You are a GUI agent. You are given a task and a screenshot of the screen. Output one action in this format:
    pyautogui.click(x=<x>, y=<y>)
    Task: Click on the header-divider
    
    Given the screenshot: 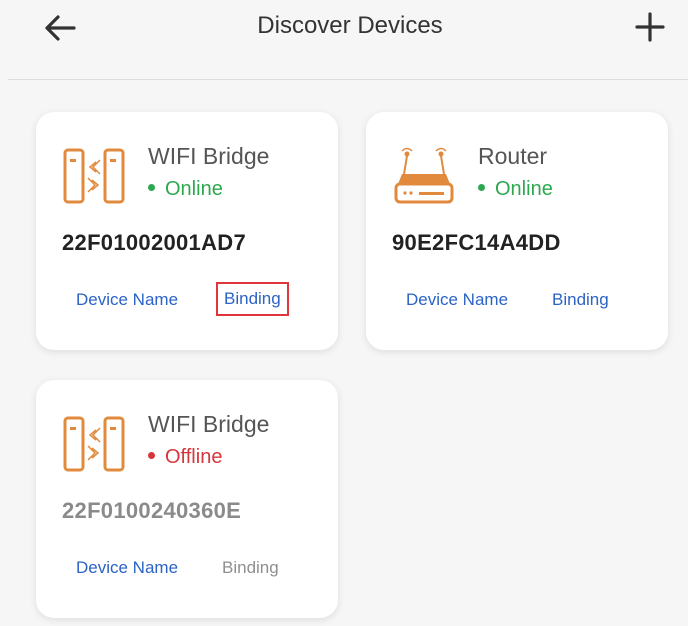 What is the action you would take?
    pyautogui.click(x=348, y=79)
    